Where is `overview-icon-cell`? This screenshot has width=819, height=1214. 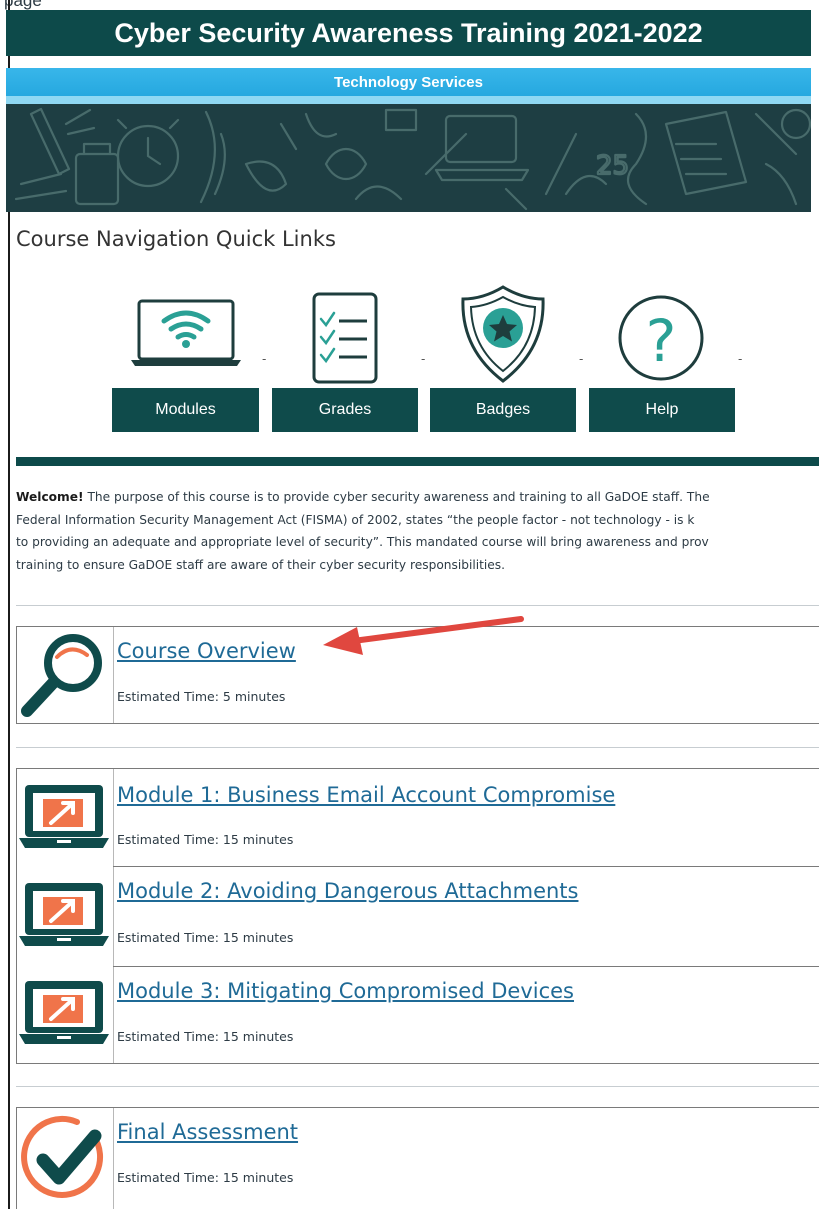
overview-icon-cell is located at coordinates (65, 675).